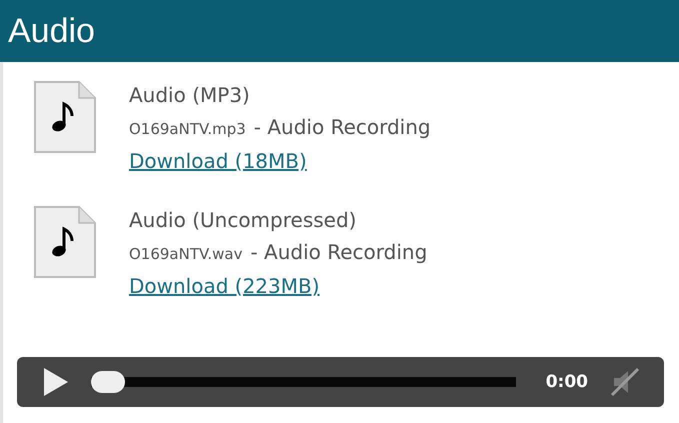 Image resolution: width=679 pixels, height=423 pixels. Describe the element at coordinates (243, 220) in the screenshot. I see `file-title: Audio (Uncompressed)` at that location.